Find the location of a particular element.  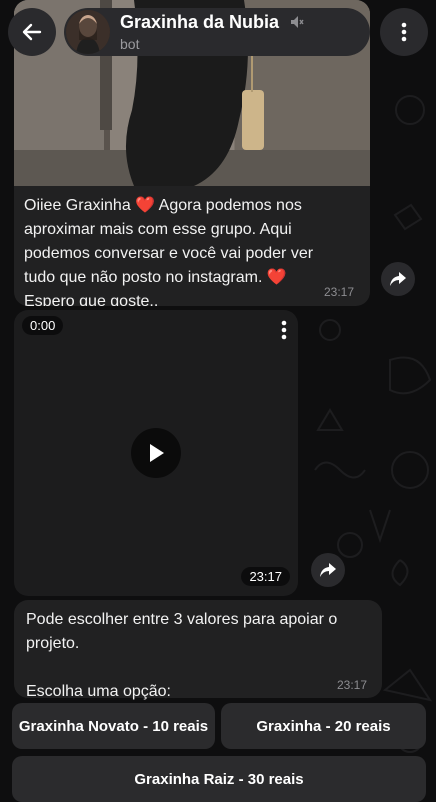

avatar-image is located at coordinates (88, 32).